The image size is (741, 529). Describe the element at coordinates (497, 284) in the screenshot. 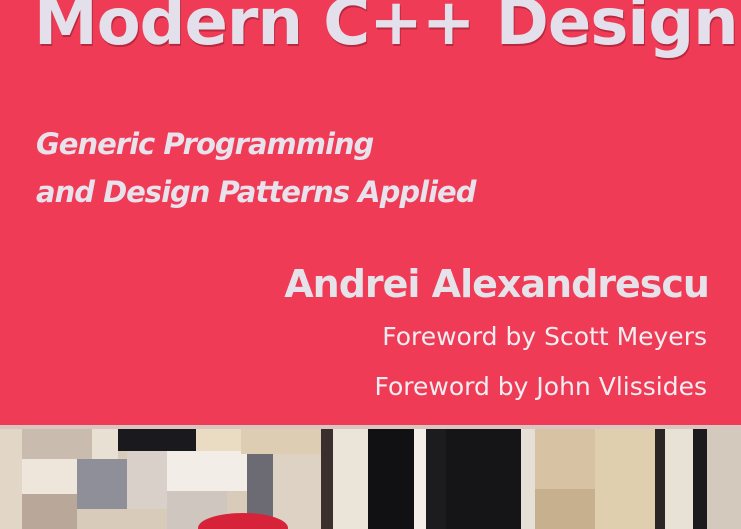

I see `author-name: Andrei Alexandrescu` at that location.